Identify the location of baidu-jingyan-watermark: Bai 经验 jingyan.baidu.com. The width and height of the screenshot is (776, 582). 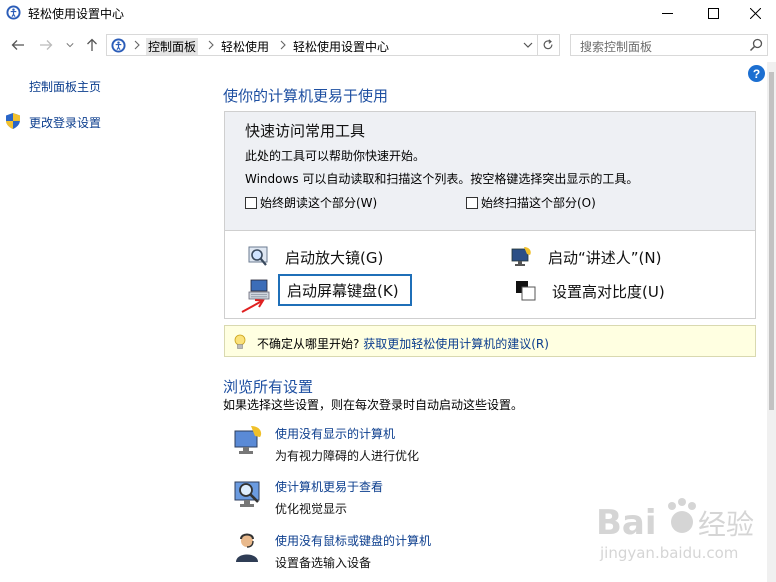
(675, 530).